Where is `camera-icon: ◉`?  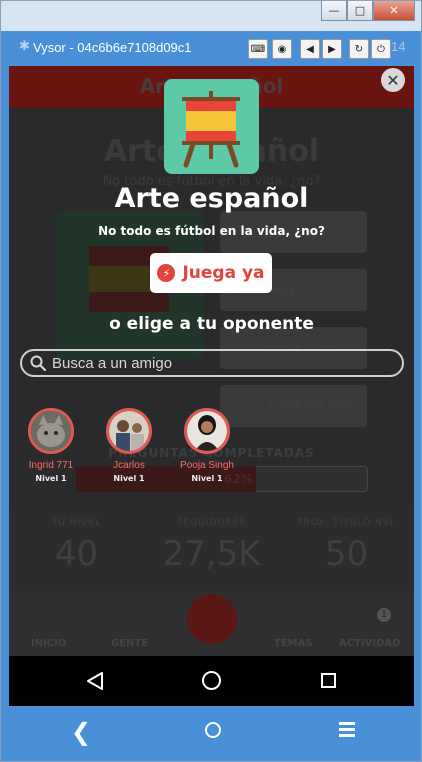
camera-icon: ◉ is located at coordinates (282, 49).